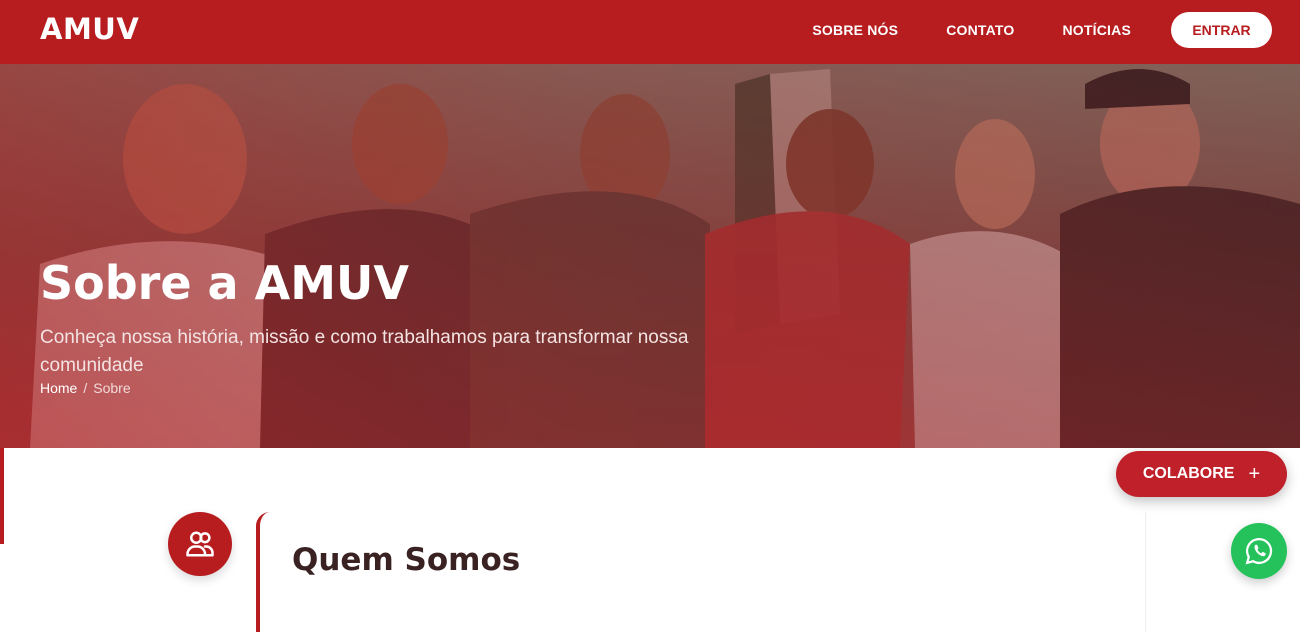 This screenshot has width=1300, height=632. Describe the element at coordinates (200, 544) in the screenshot. I see `users-icon` at that location.